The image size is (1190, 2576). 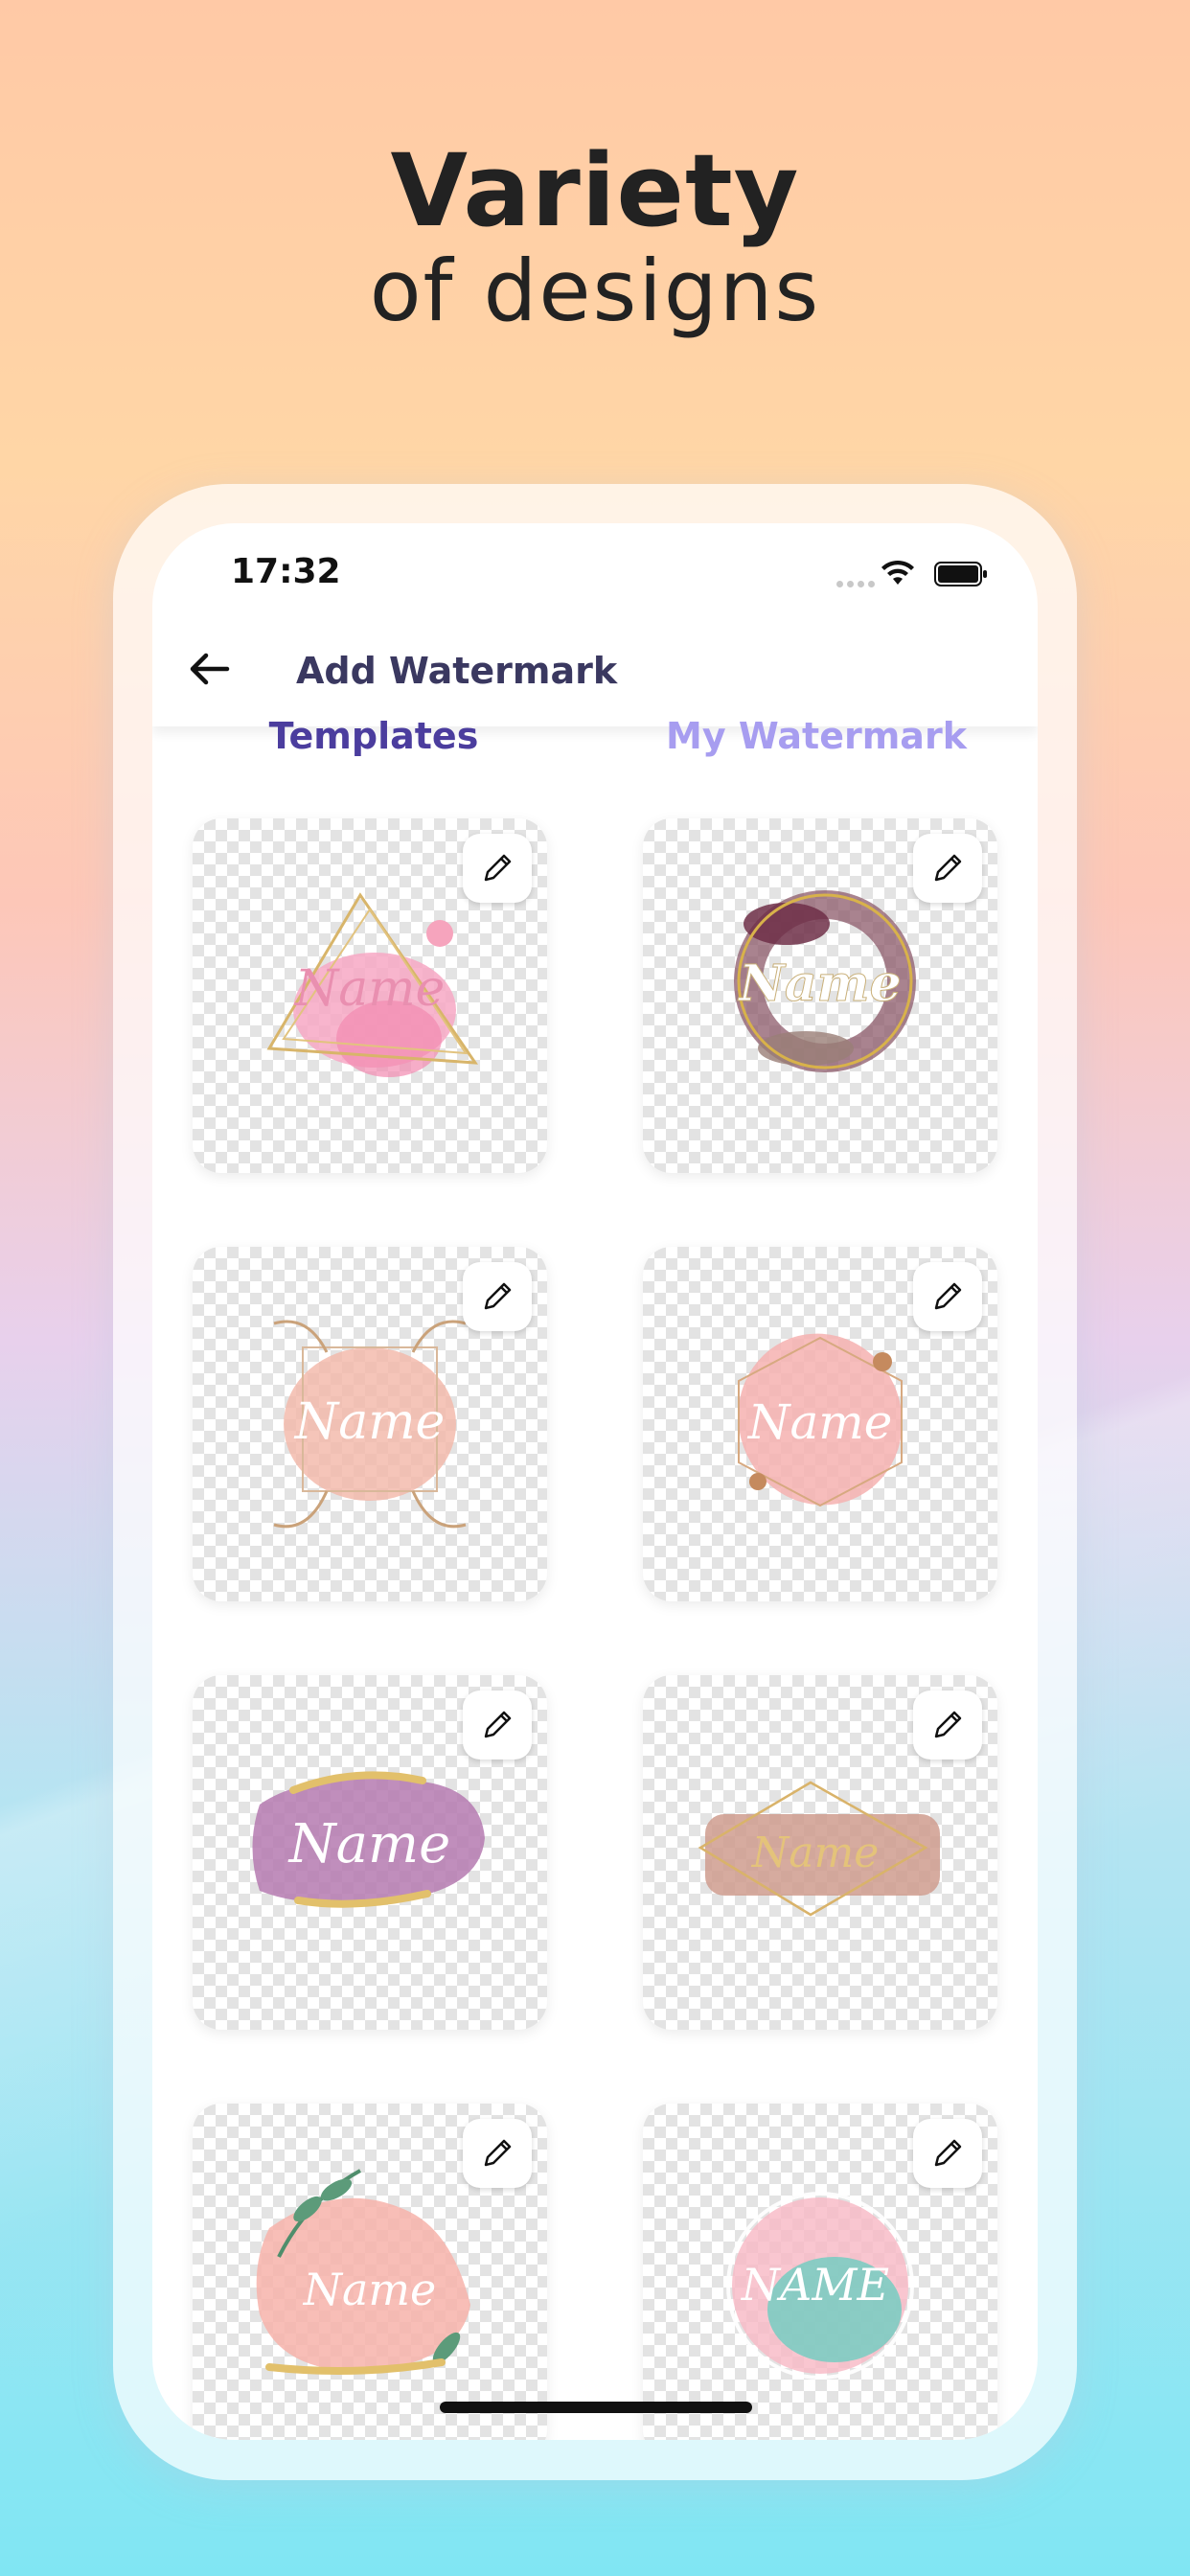 I want to click on tab-templates: Templates, so click(x=374, y=736).